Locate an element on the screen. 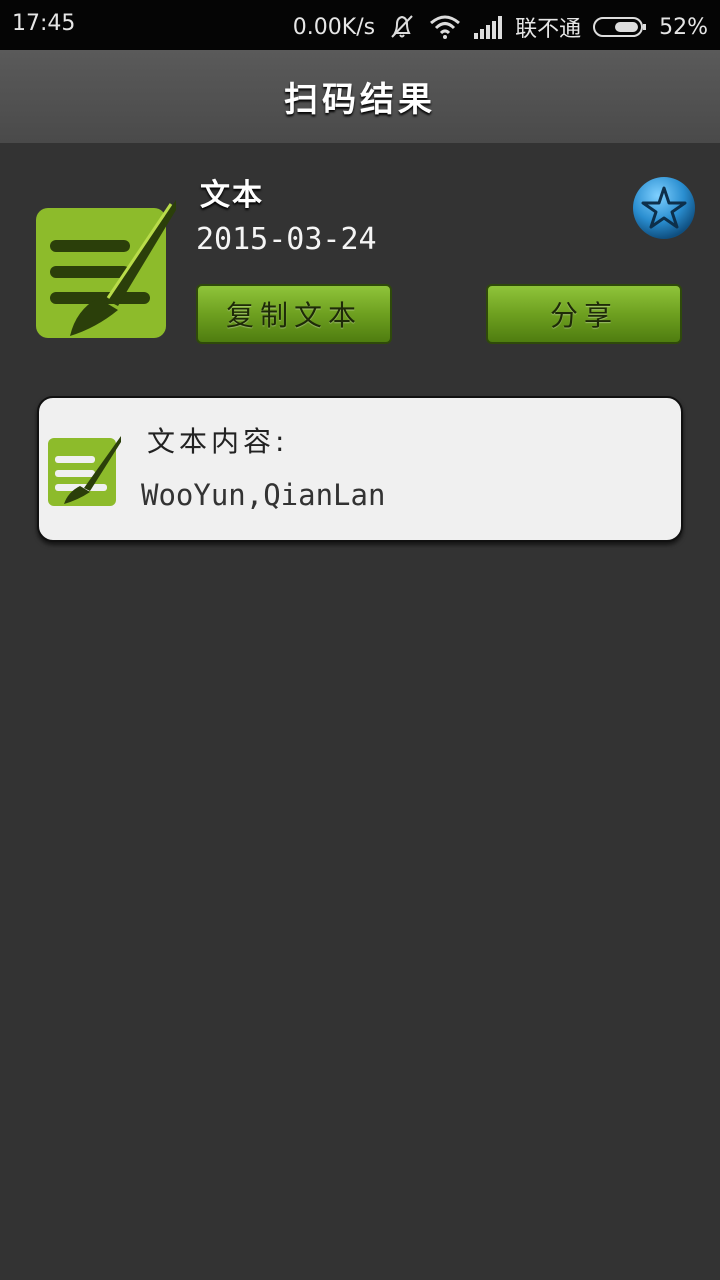 This screenshot has height=1280, width=720. share-button: 分享 is located at coordinates (584, 314).